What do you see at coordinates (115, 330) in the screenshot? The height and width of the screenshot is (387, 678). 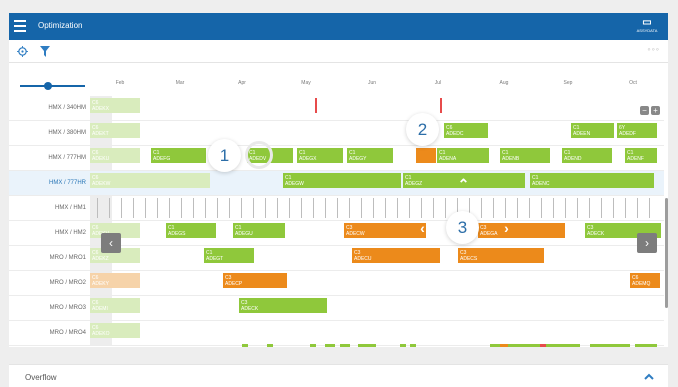 I see `task-bar: C6 ADEKO` at bounding box center [115, 330].